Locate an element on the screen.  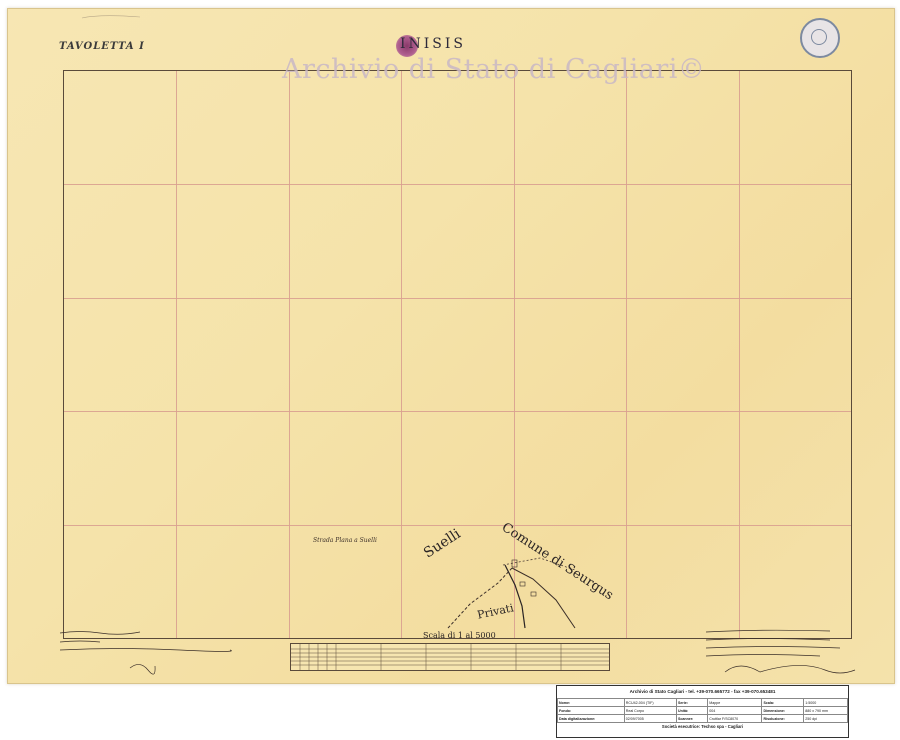
table-cell: Dimensione: is located at coordinates (783, 710).